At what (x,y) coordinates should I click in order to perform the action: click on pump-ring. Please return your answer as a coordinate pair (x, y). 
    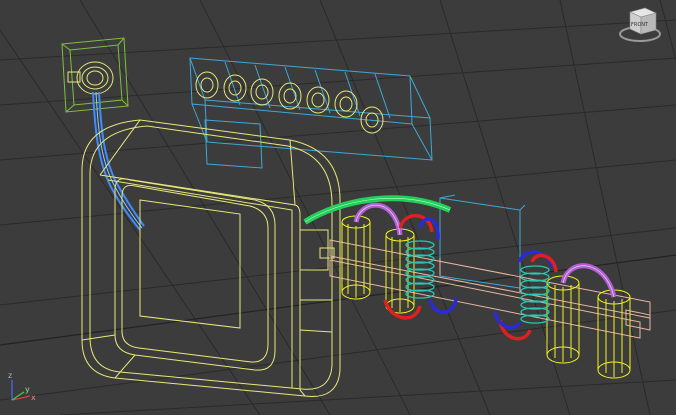
    Looking at the image, I should click on (90, 78).